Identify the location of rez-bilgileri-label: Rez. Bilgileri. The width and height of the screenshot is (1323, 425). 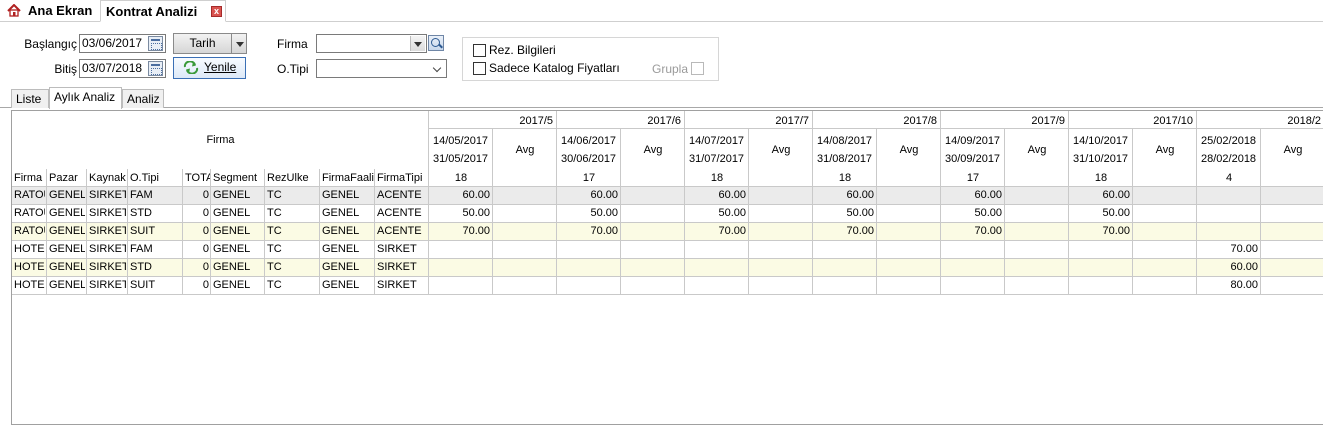
(522, 50).